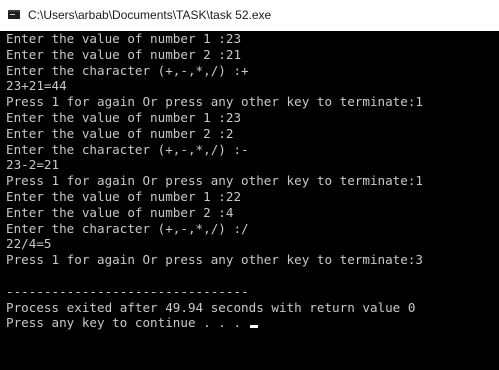  Describe the element at coordinates (120, 133) in the screenshot. I see `console-line: Enter the value of number 2 :2` at that location.